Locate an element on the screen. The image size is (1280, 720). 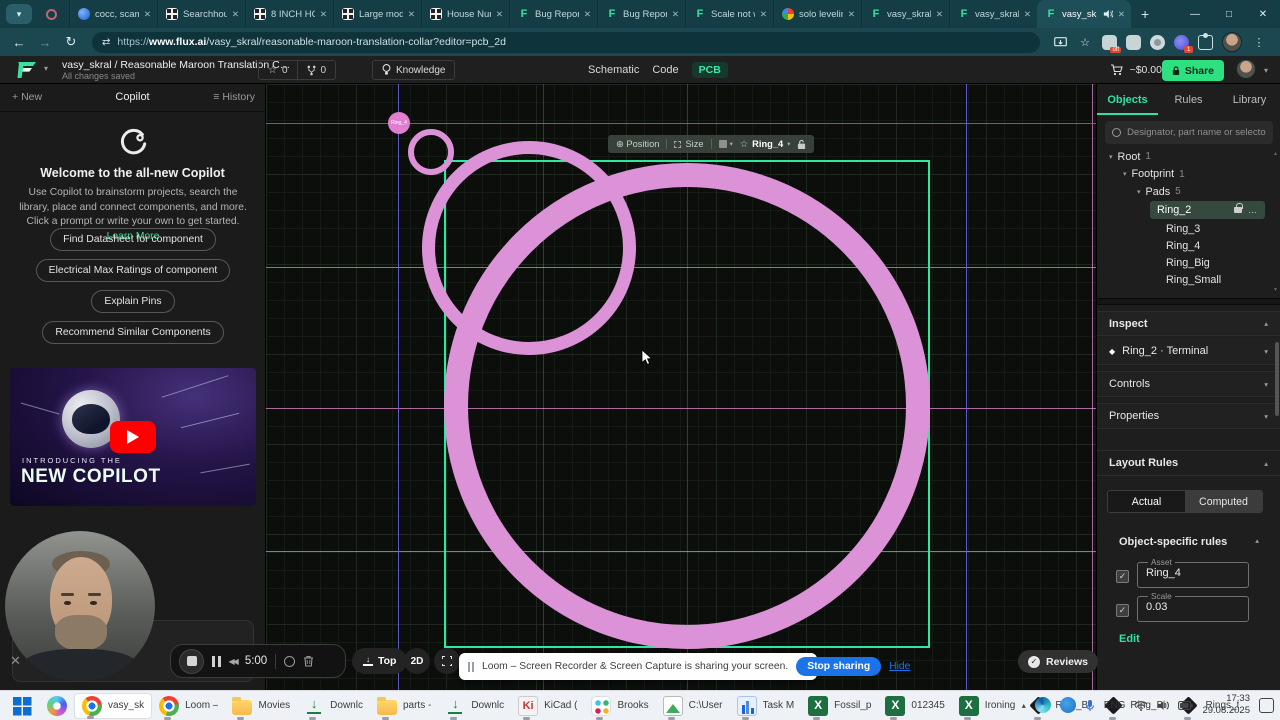
tab-audio-icon is located at coordinates (1108, 14).